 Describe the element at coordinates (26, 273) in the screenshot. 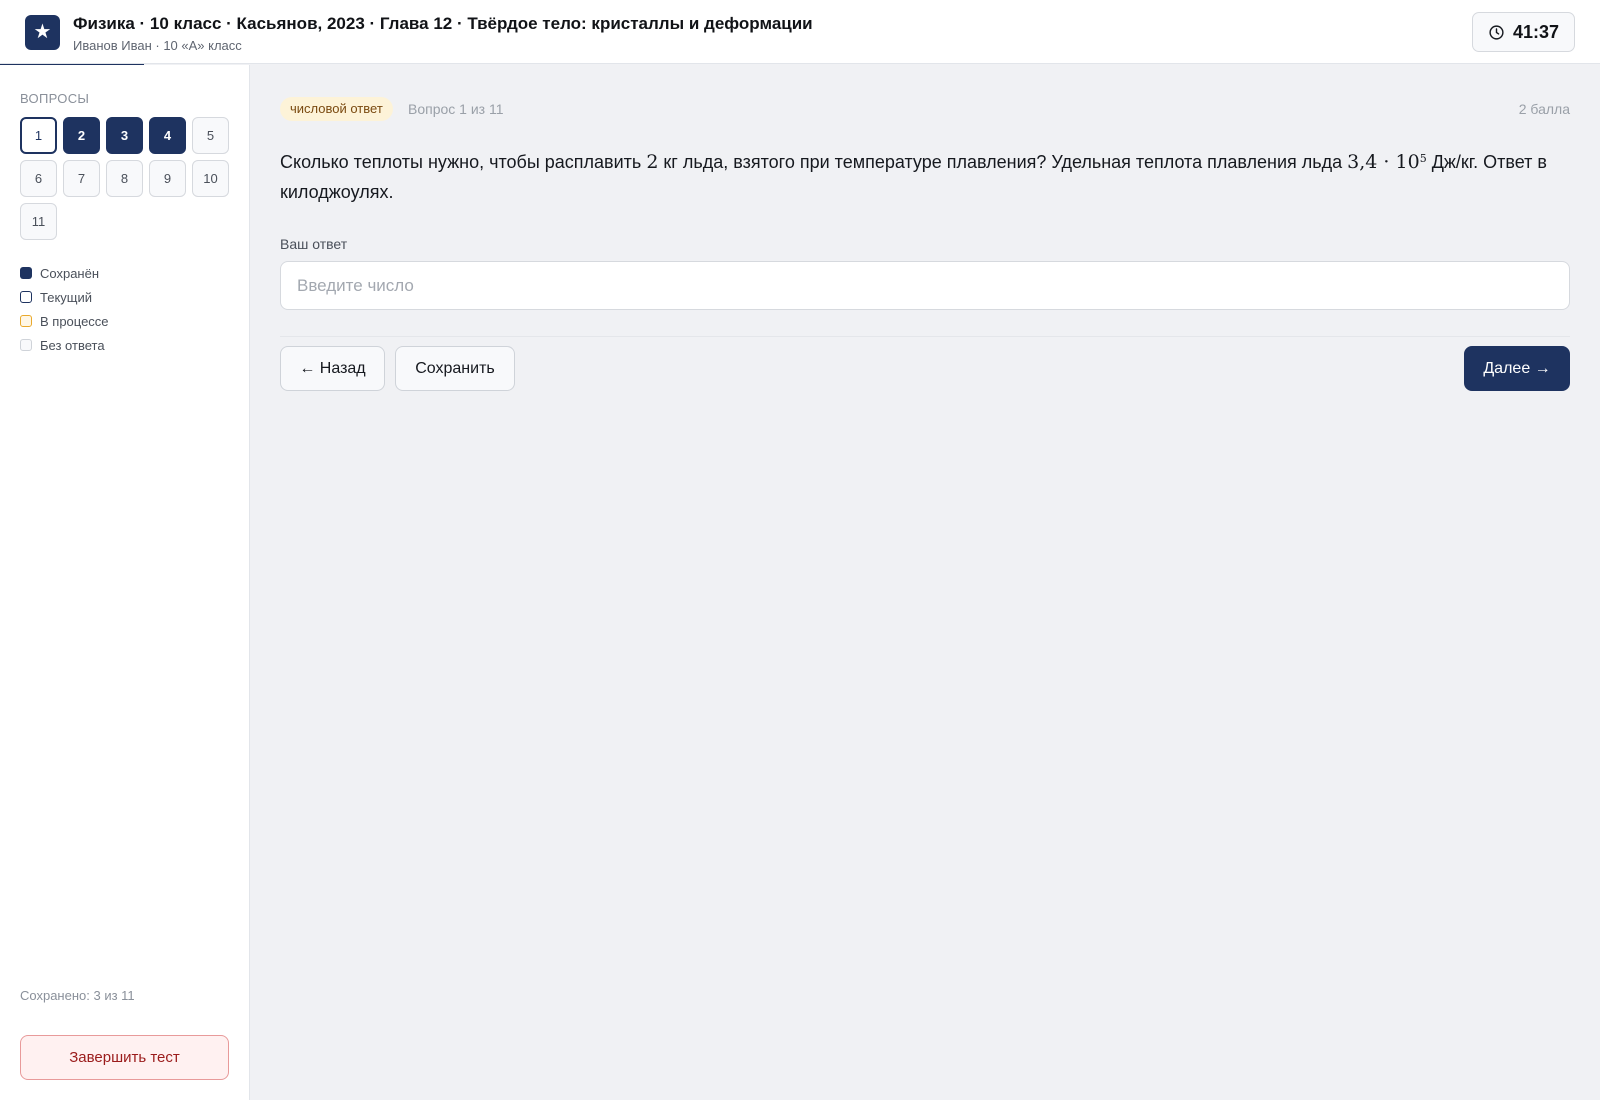

I see `legend-swatch-saved` at that location.